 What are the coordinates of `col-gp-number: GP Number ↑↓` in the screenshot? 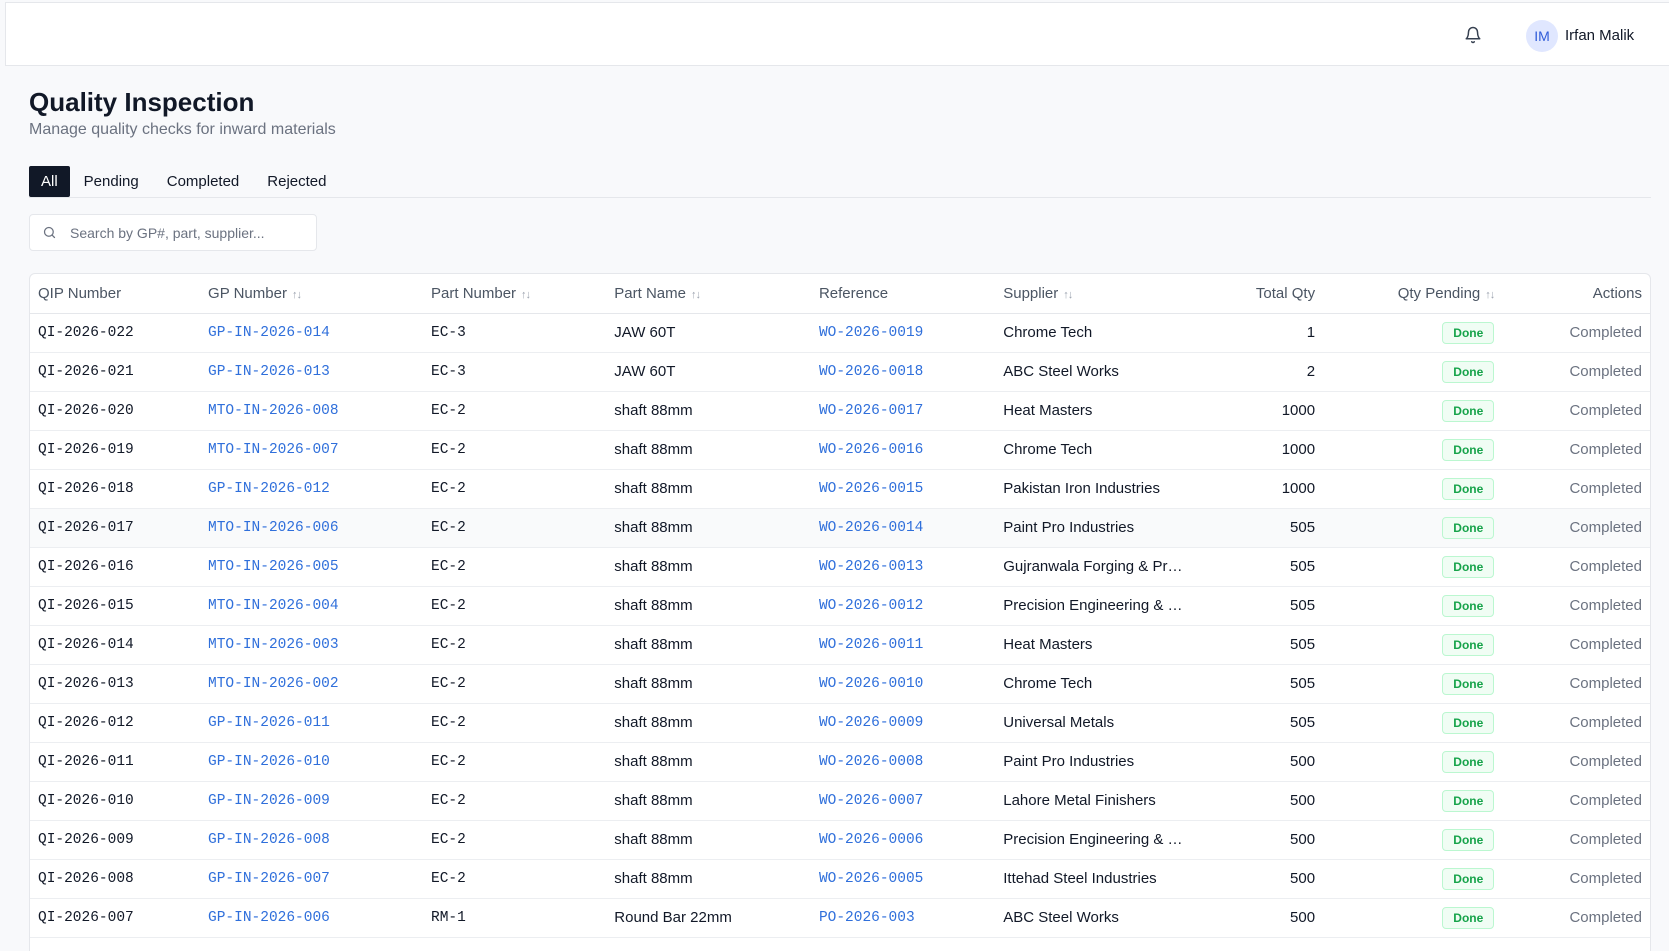 It's located at (312, 294).